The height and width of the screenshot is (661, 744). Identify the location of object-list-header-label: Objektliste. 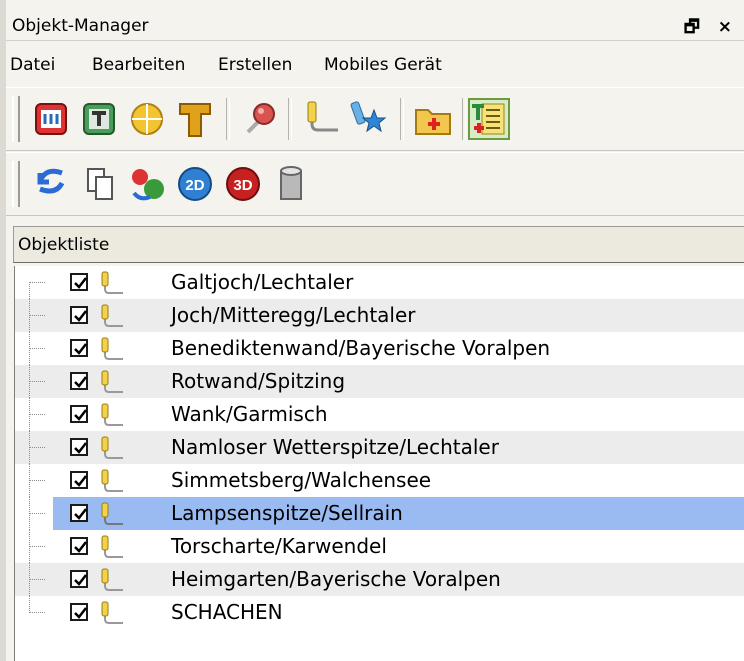
(64, 245).